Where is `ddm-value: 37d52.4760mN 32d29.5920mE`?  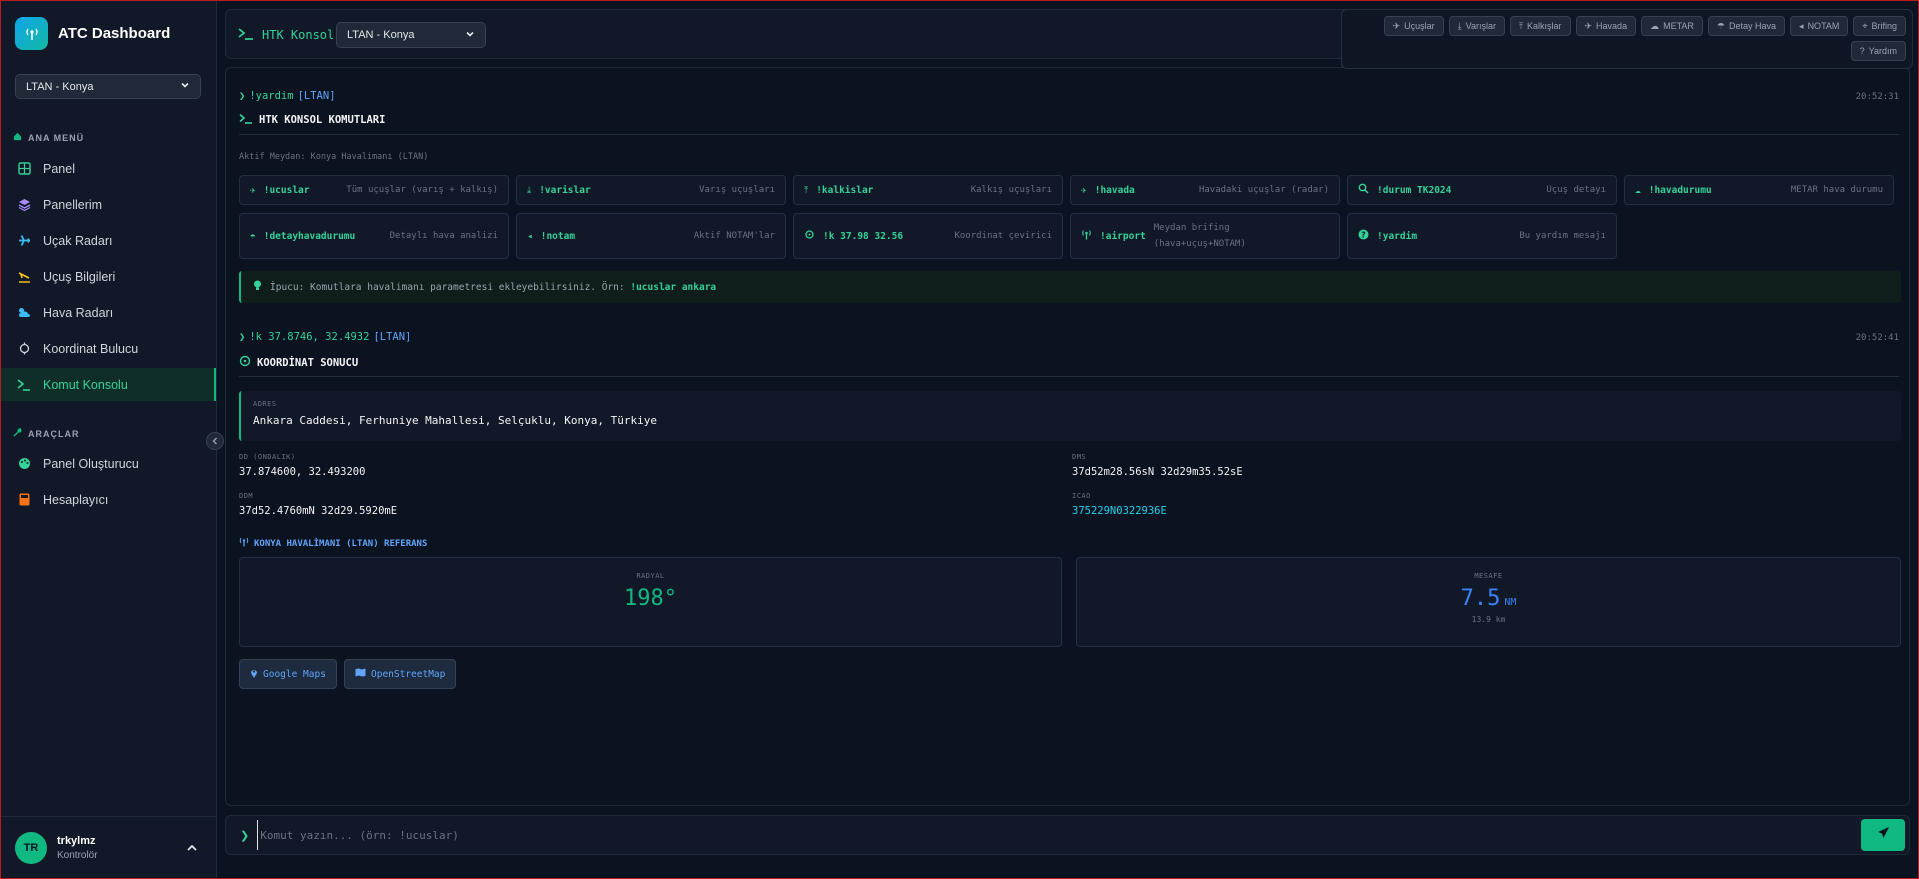
ddm-value: 37d52.4760mN 32d29.5920mE is located at coordinates (318, 511).